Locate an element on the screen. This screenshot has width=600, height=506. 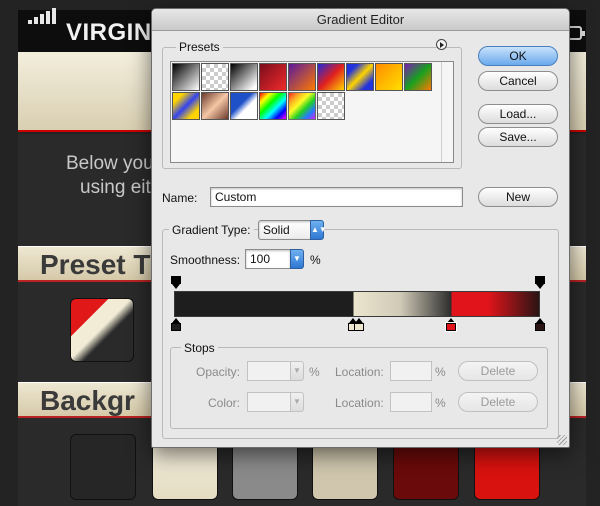
smoothness-percent: % is located at coordinates (315, 260).